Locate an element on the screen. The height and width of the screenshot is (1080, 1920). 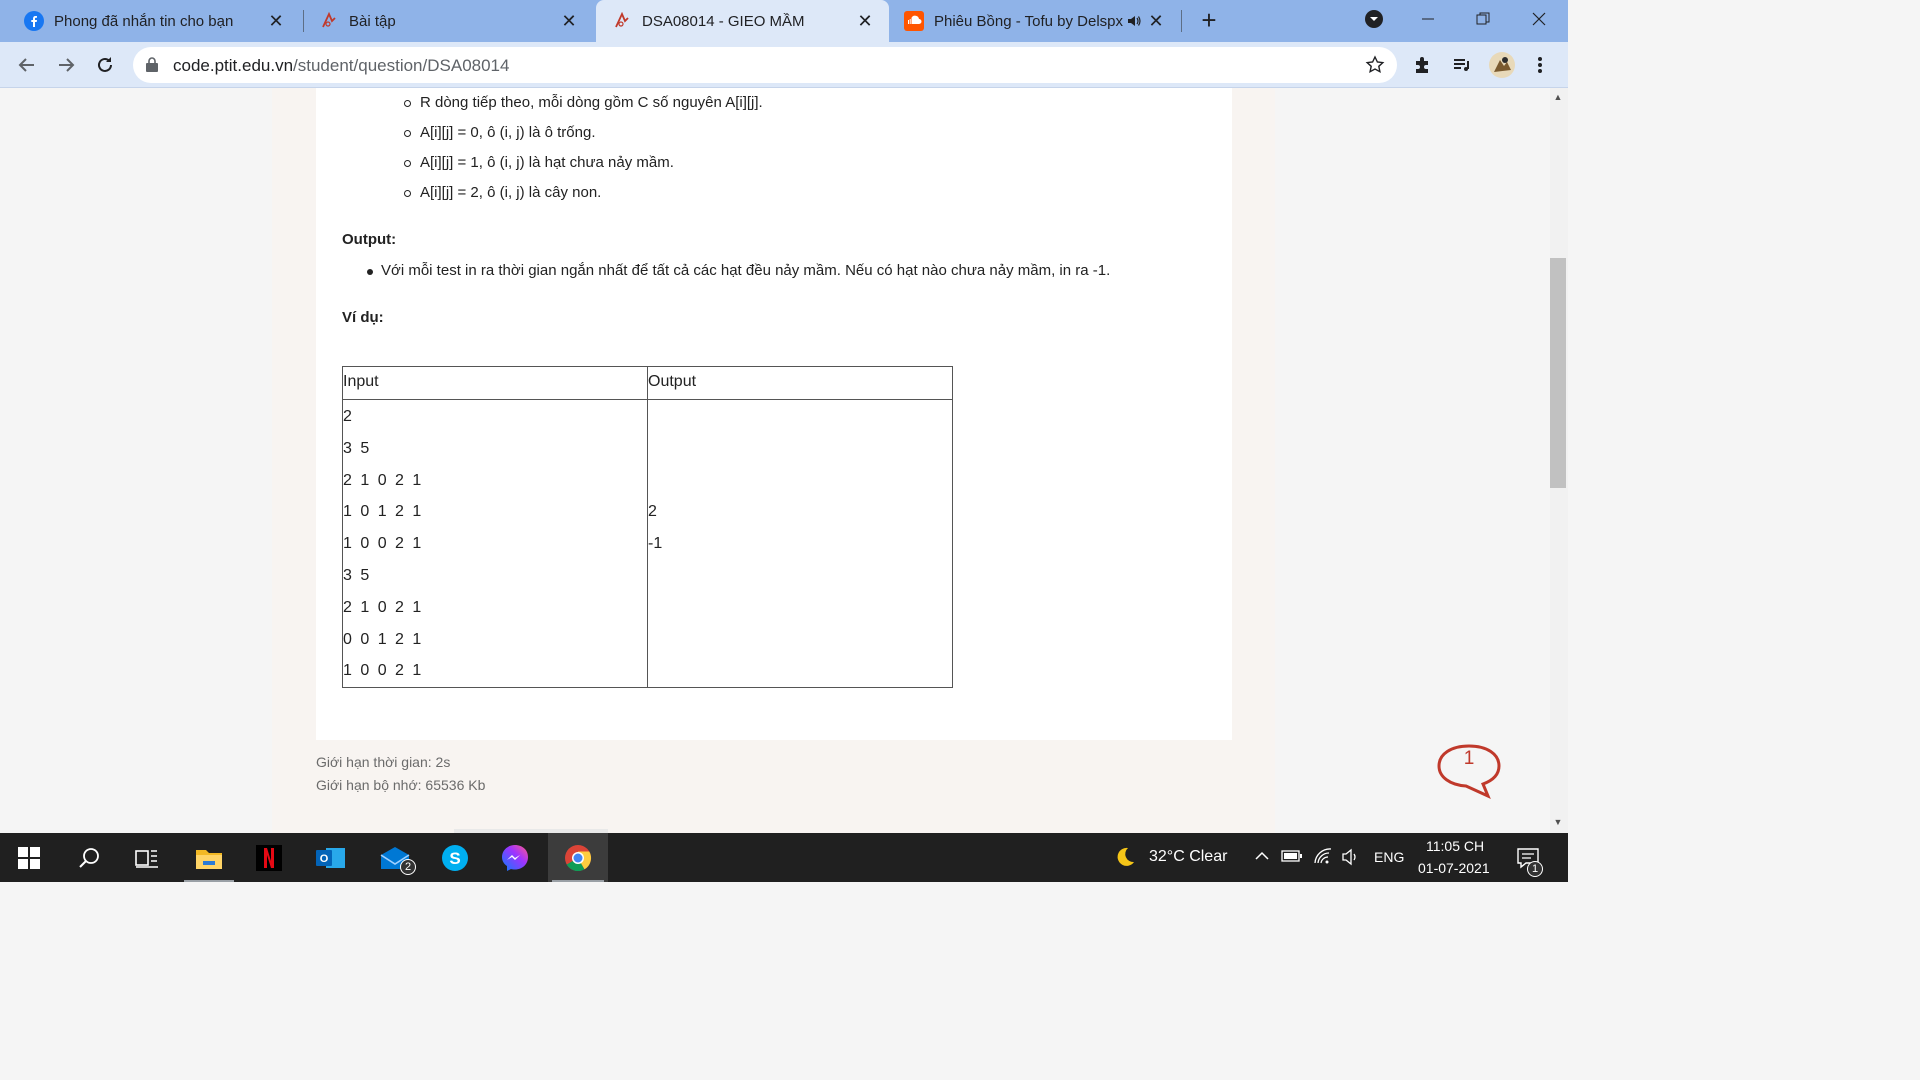
moon-icon is located at coordinates (1124, 859).